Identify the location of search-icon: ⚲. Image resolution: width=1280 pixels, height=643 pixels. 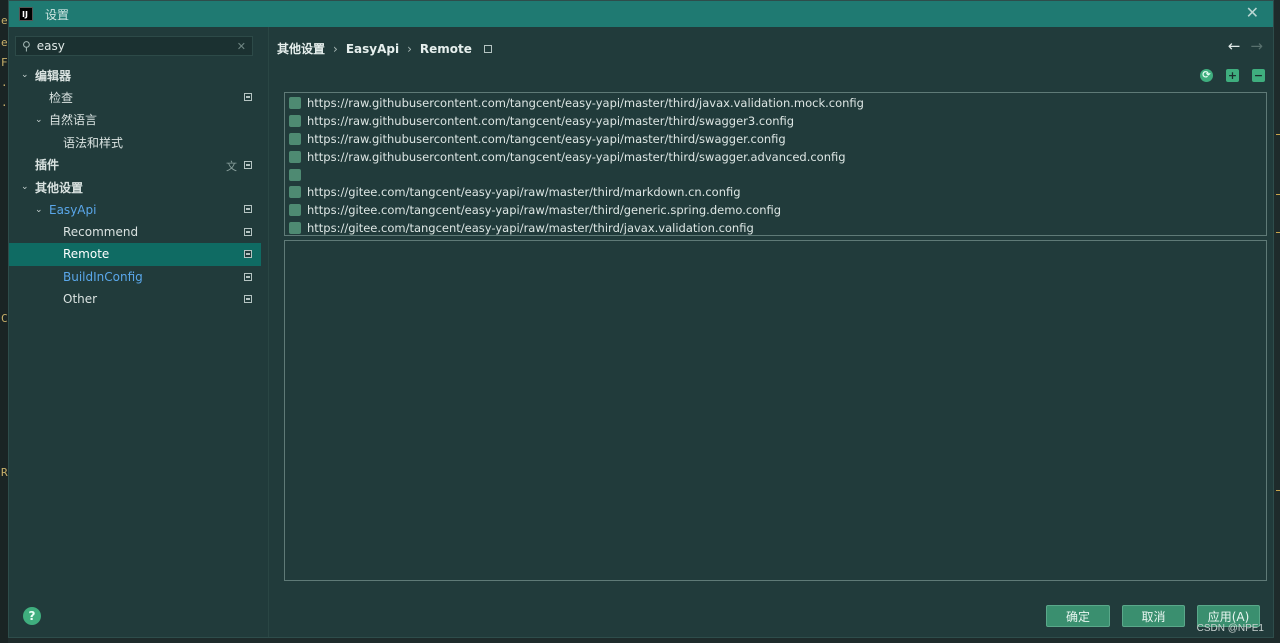
(26, 46).